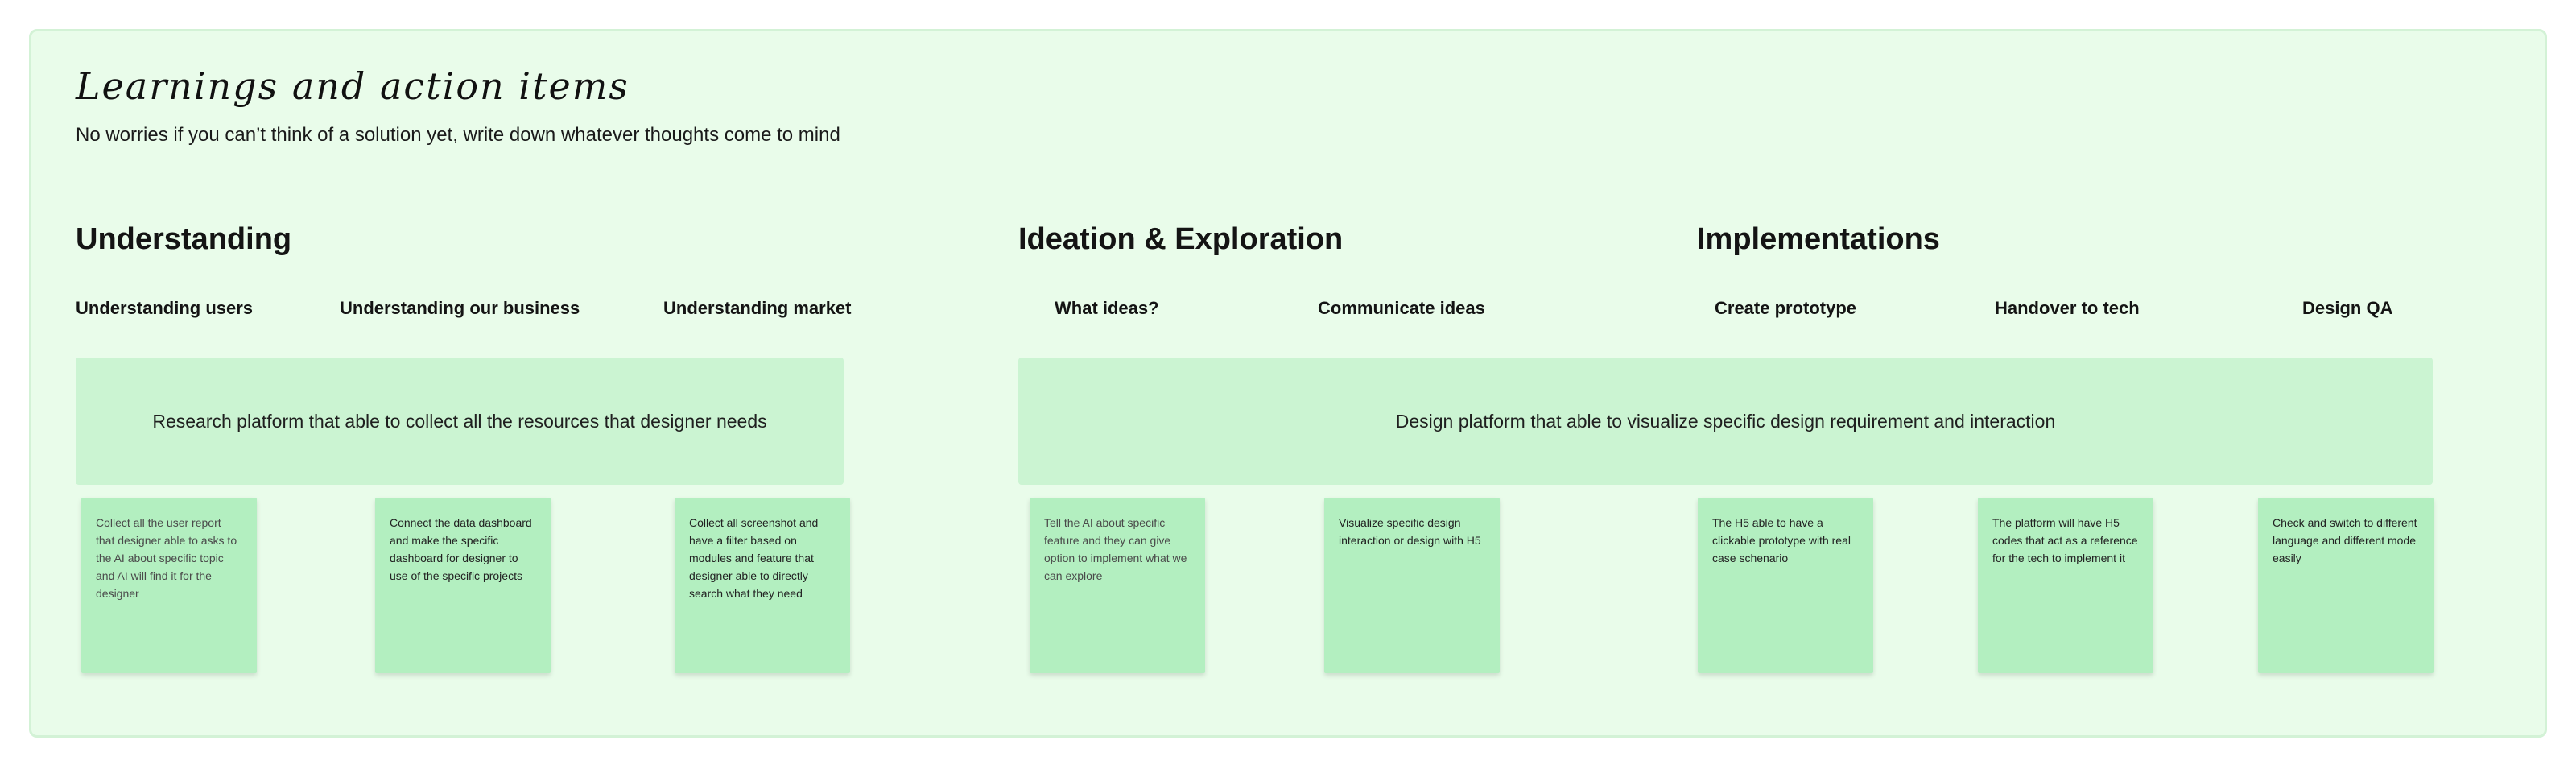  Describe the element at coordinates (1818, 239) in the screenshot. I see `section-title-implementations: Implementations` at that location.